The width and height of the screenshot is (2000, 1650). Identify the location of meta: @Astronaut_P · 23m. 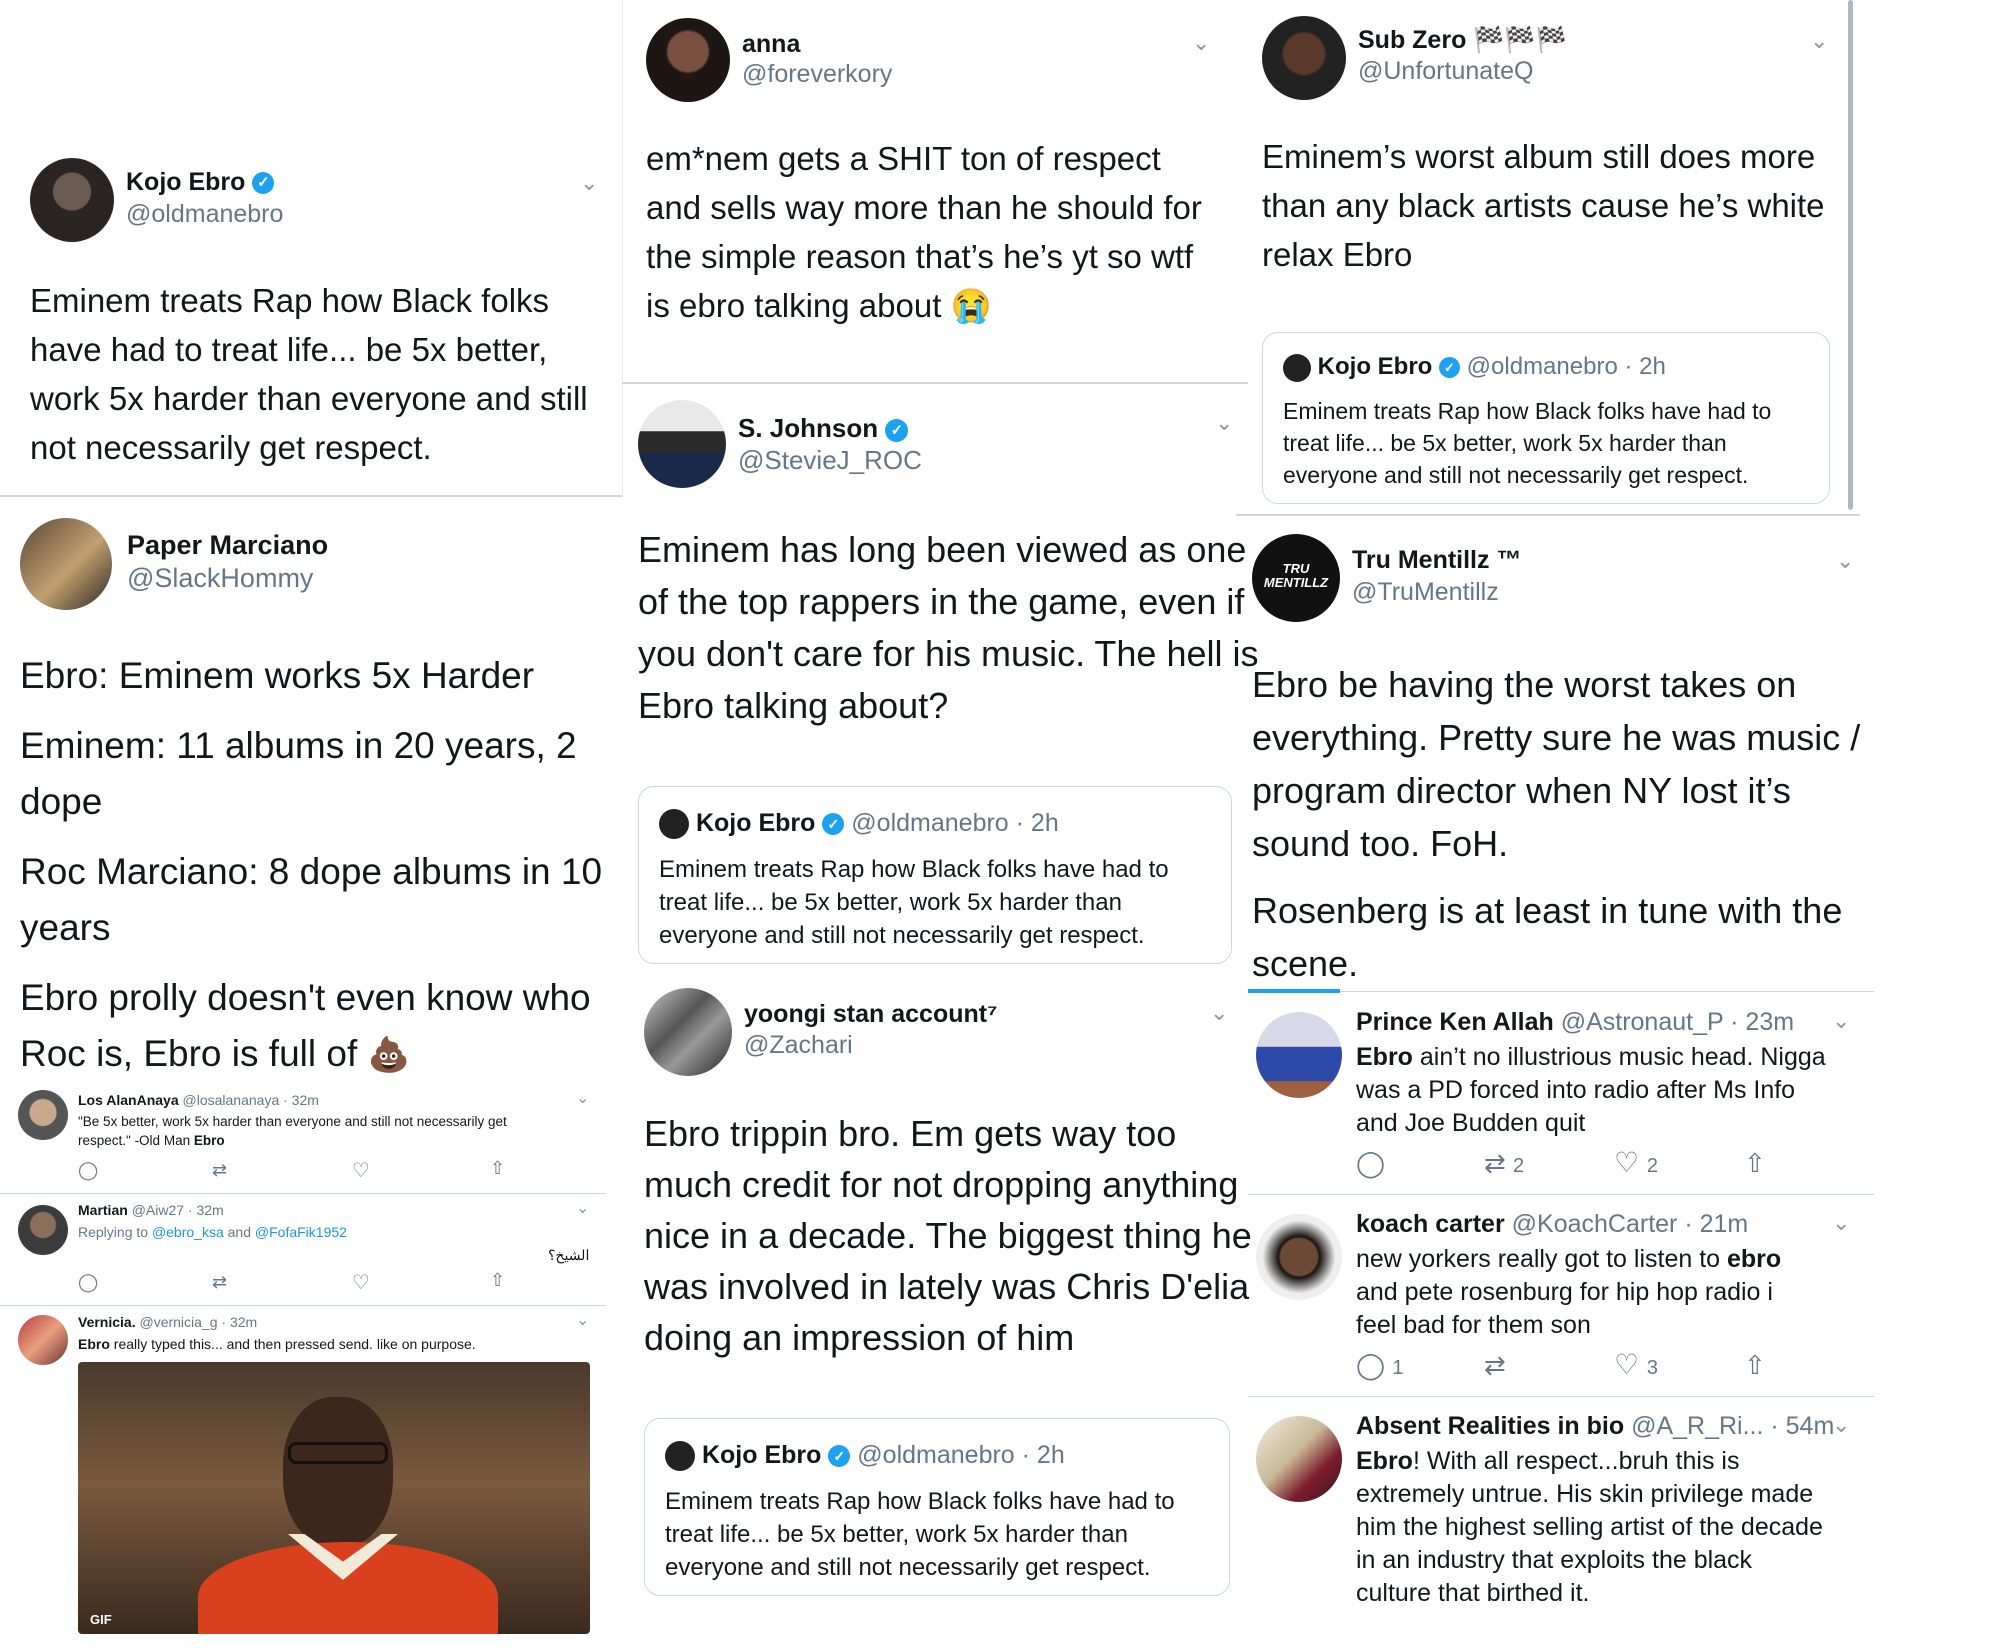
(1677, 1022).